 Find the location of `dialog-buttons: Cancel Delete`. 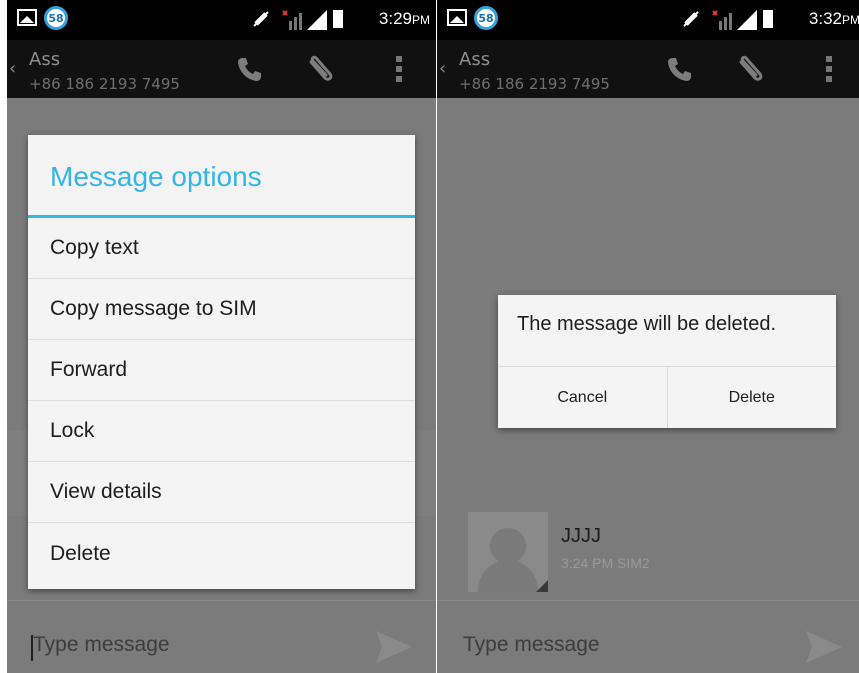

dialog-buttons: Cancel Delete is located at coordinates (667, 397).